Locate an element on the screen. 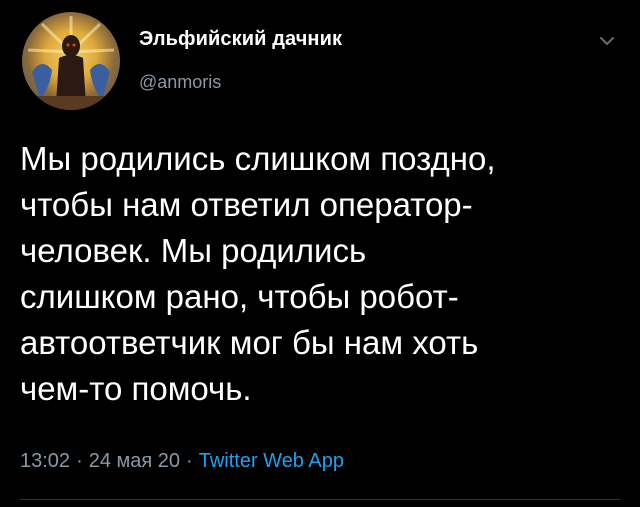  author-handle: @anmoris is located at coordinates (180, 82).